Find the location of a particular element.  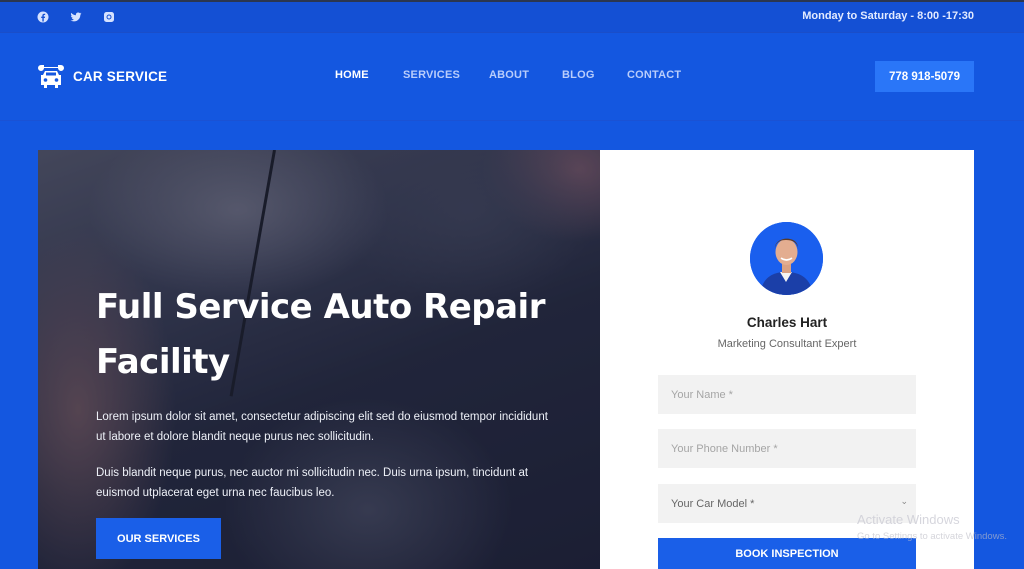

consultant-role: Marketing Consultant Expert is located at coordinates (787, 344).